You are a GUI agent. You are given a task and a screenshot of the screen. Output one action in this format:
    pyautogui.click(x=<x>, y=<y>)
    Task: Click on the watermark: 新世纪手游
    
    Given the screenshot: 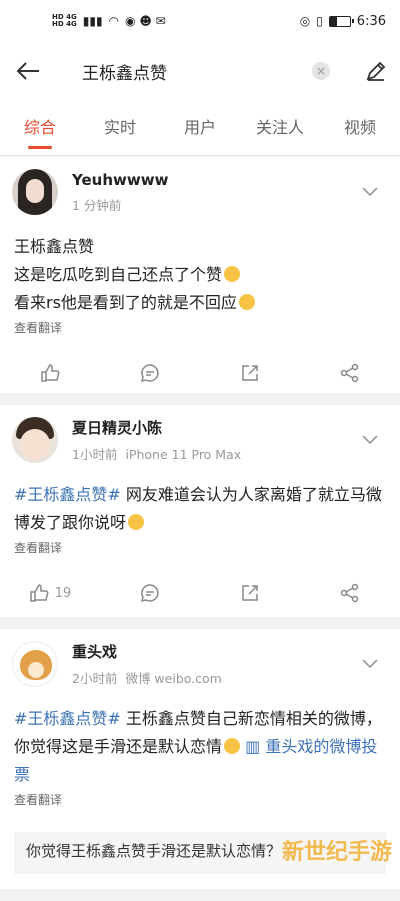 What is the action you would take?
    pyautogui.click(x=337, y=850)
    